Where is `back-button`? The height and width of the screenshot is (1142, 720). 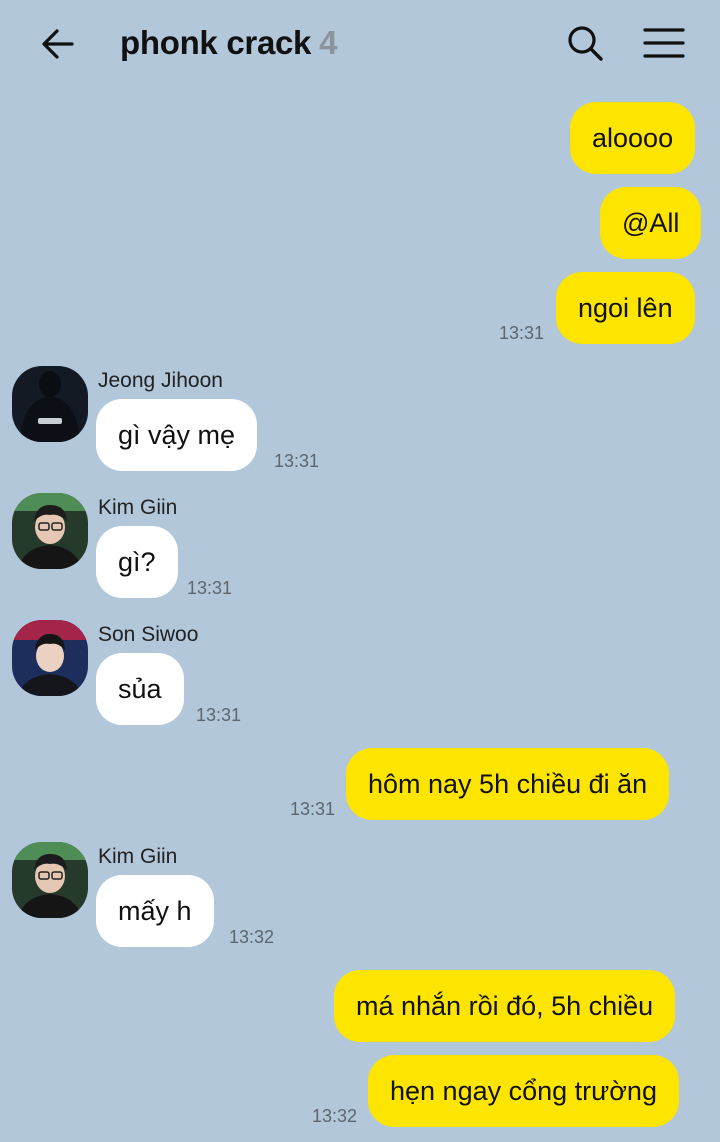
back-button is located at coordinates (58, 44).